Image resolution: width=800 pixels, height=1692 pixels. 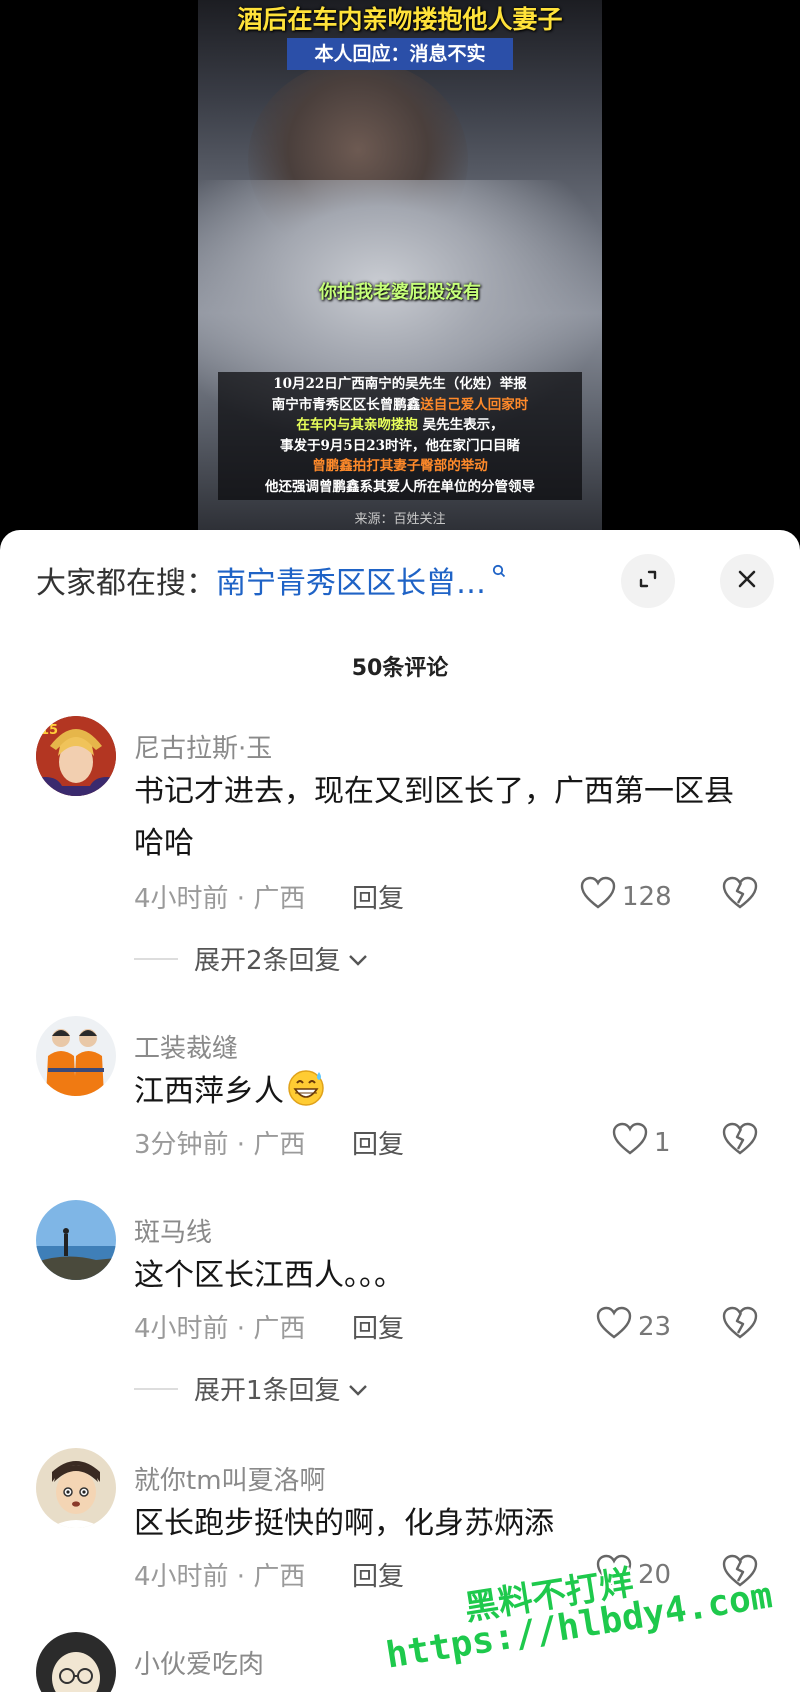 I want to click on search-icon, so click(x=499, y=570).